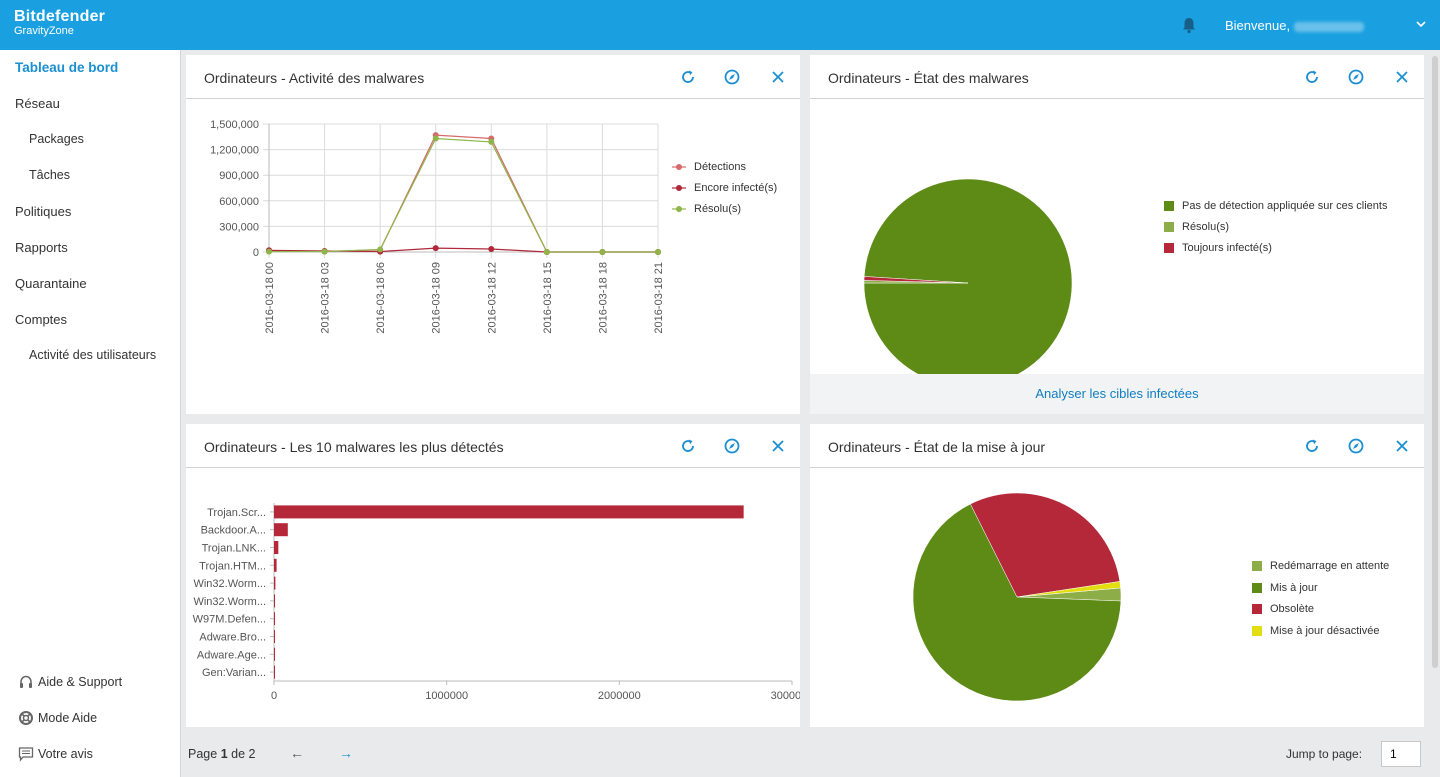 The image size is (1440, 777). What do you see at coordinates (1421, 24) in the screenshot?
I see `chevron-down-icon` at bounding box center [1421, 24].